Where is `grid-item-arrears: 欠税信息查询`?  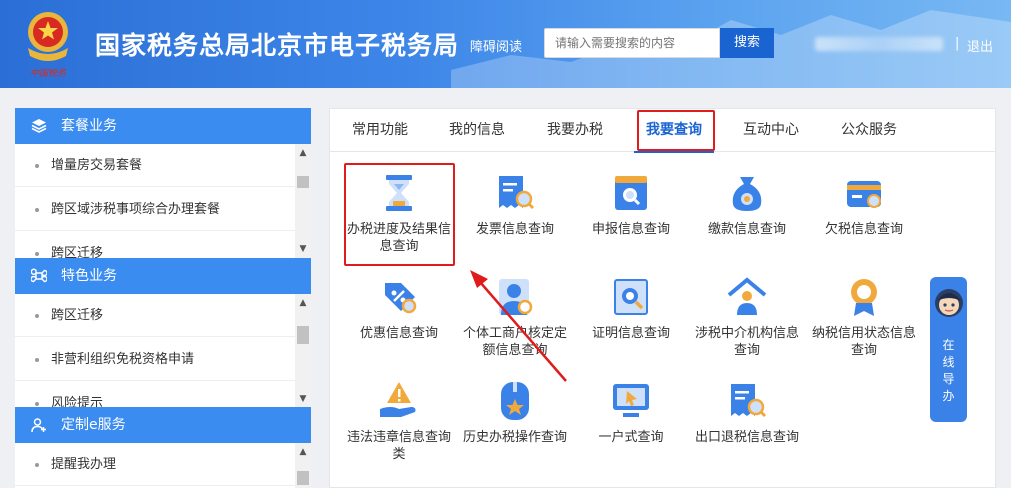
grid-item-arrears: 欠税信息查询 is located at coordinates (864, 204).